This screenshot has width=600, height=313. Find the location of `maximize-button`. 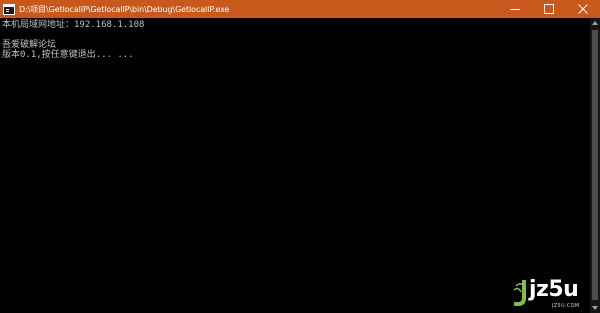

maximize-button is located at coordinates (549, 9).